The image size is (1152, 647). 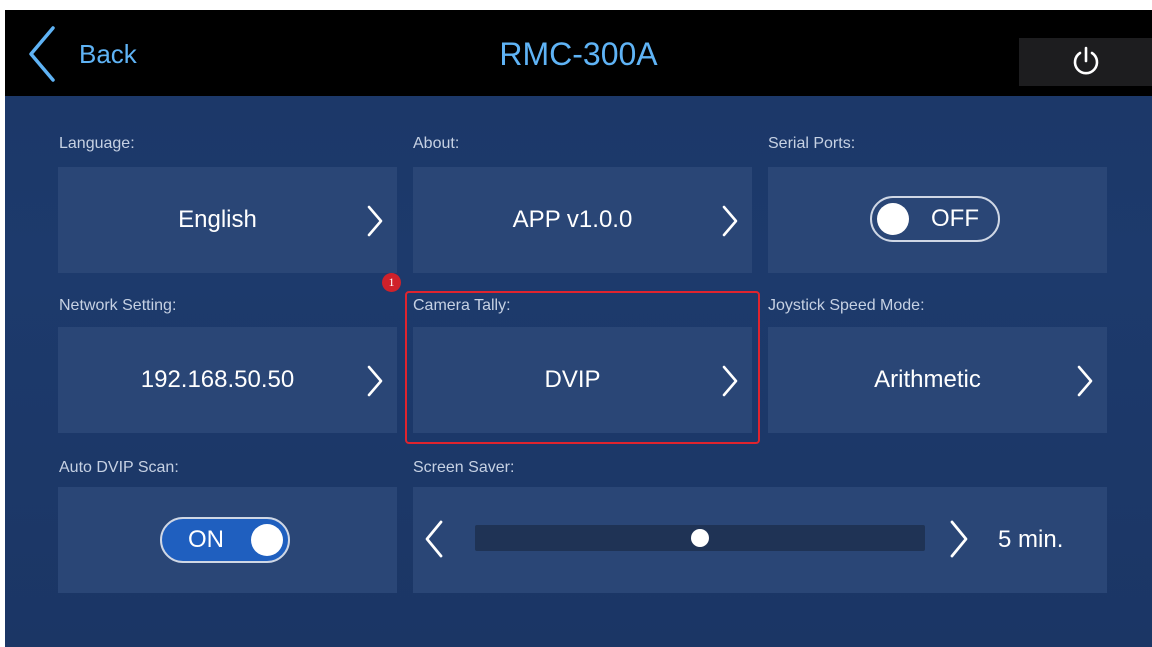 I want to click on camera-tally-value: DVIP, so click(x=572, y=379).